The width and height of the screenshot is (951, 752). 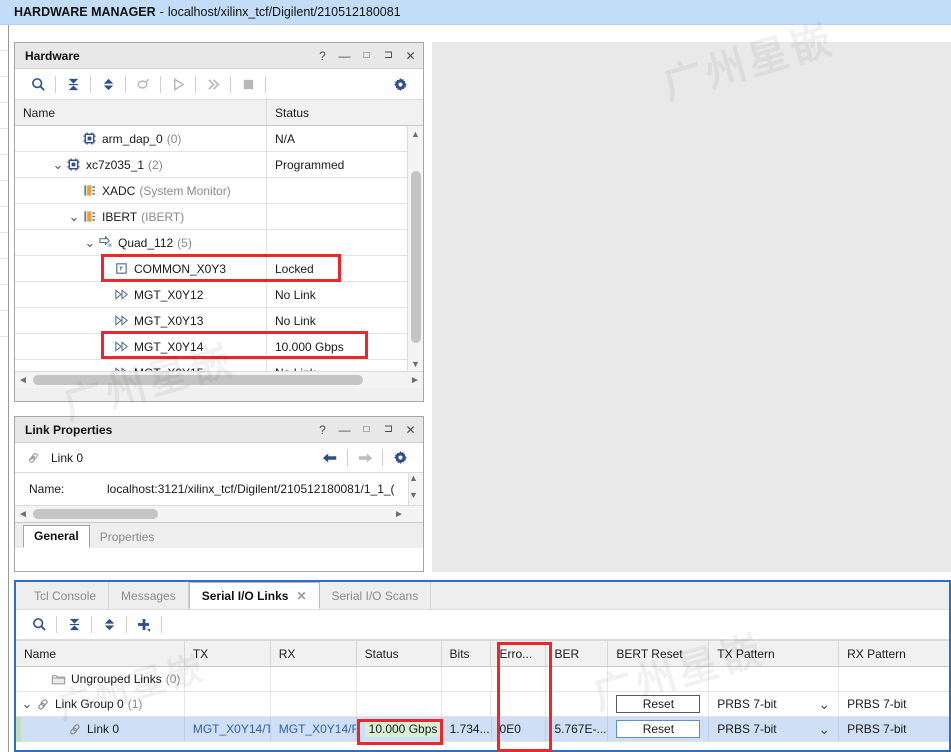 What do you see at coordinates (774, 653) in the screenshot?
I see `column-header-tx-pattern: TX Pattern` at bounding box center [774, 653].